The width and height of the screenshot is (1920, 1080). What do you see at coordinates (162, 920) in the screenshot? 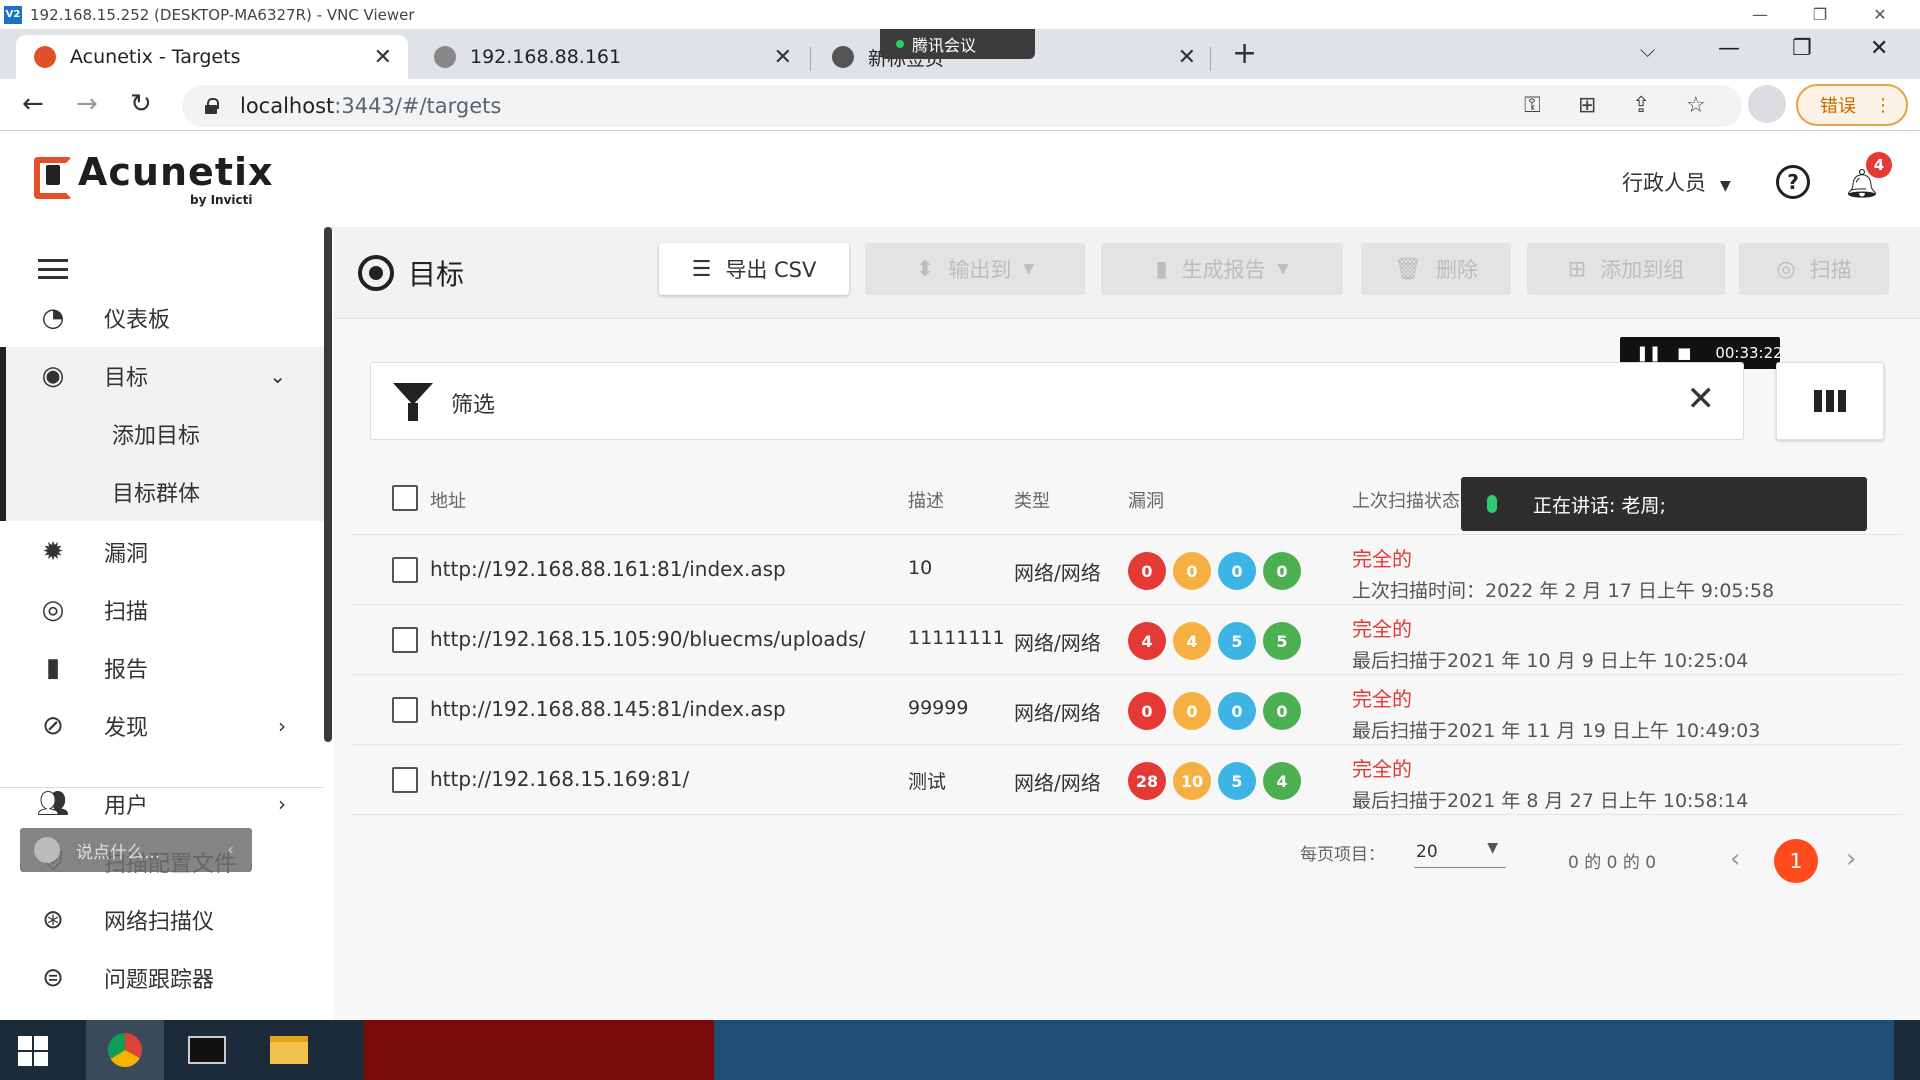
I see `sidebar-item-network-scanner: ⊛ 网络扫描仪` at bounding box center [162, 920].